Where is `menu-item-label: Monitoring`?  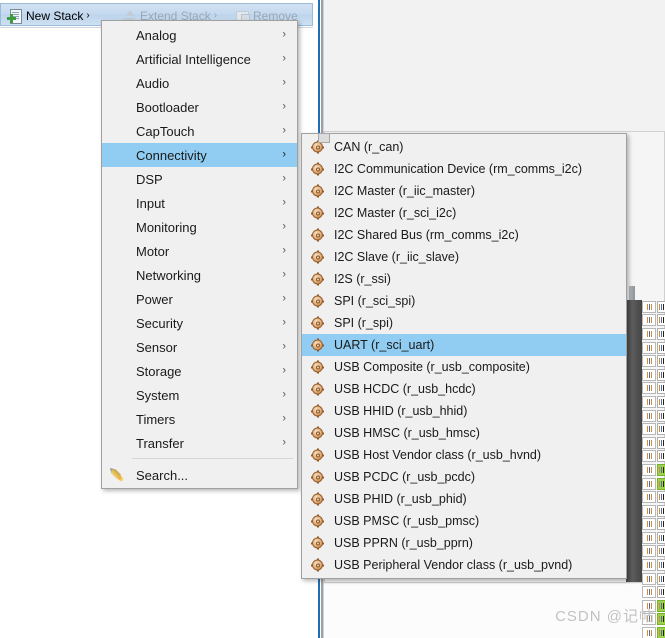 menu-item-label: Monitoring is located at coordinates (166, 227).